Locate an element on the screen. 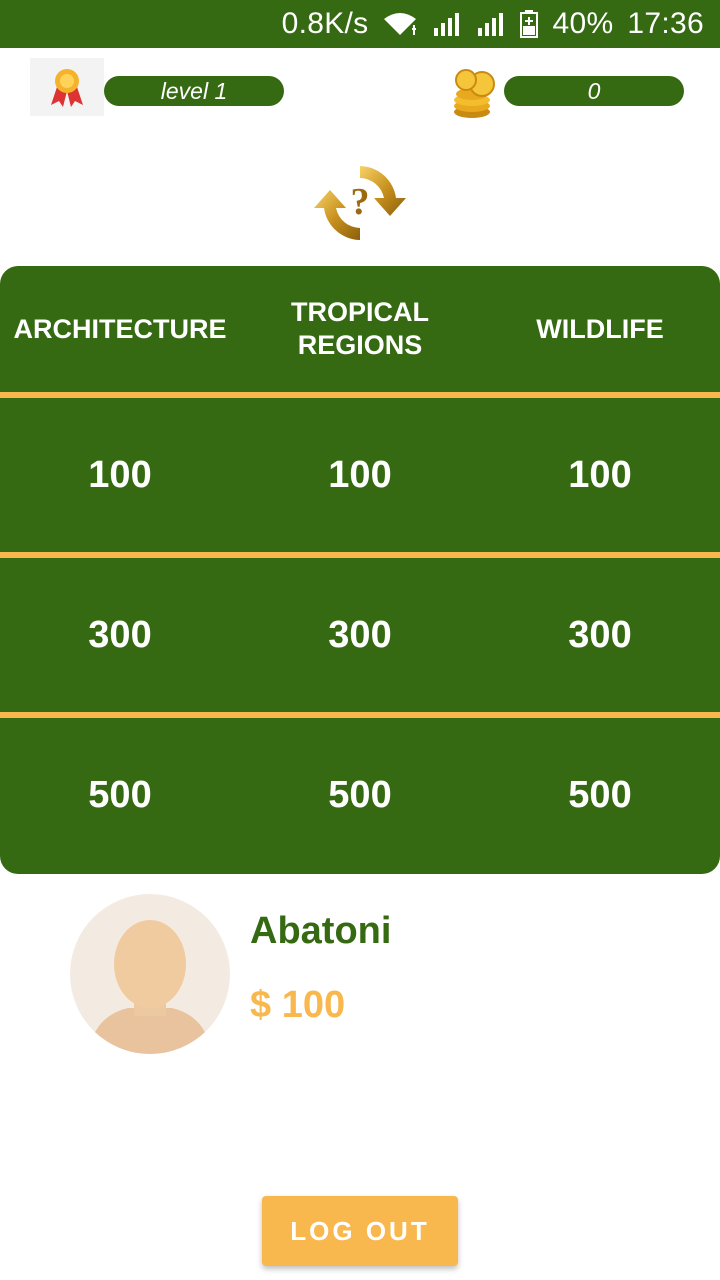  refresh-question-icon: ? is located at coordinates (360, 203).